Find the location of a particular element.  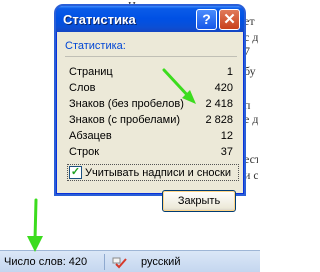

stat-label: Строк is located at coordinates (84, 152).